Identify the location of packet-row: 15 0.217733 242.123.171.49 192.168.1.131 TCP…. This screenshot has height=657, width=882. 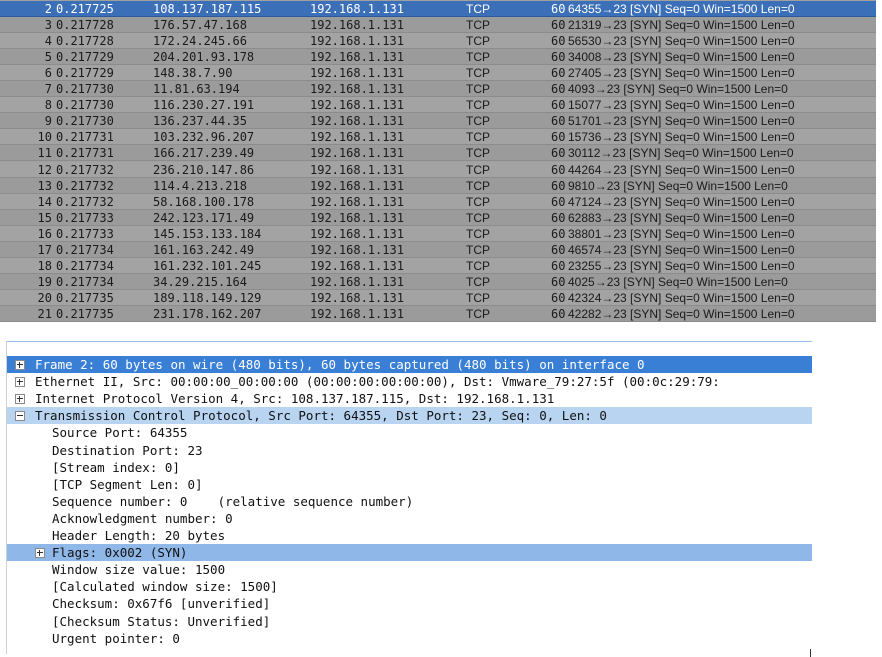
(438, 217).